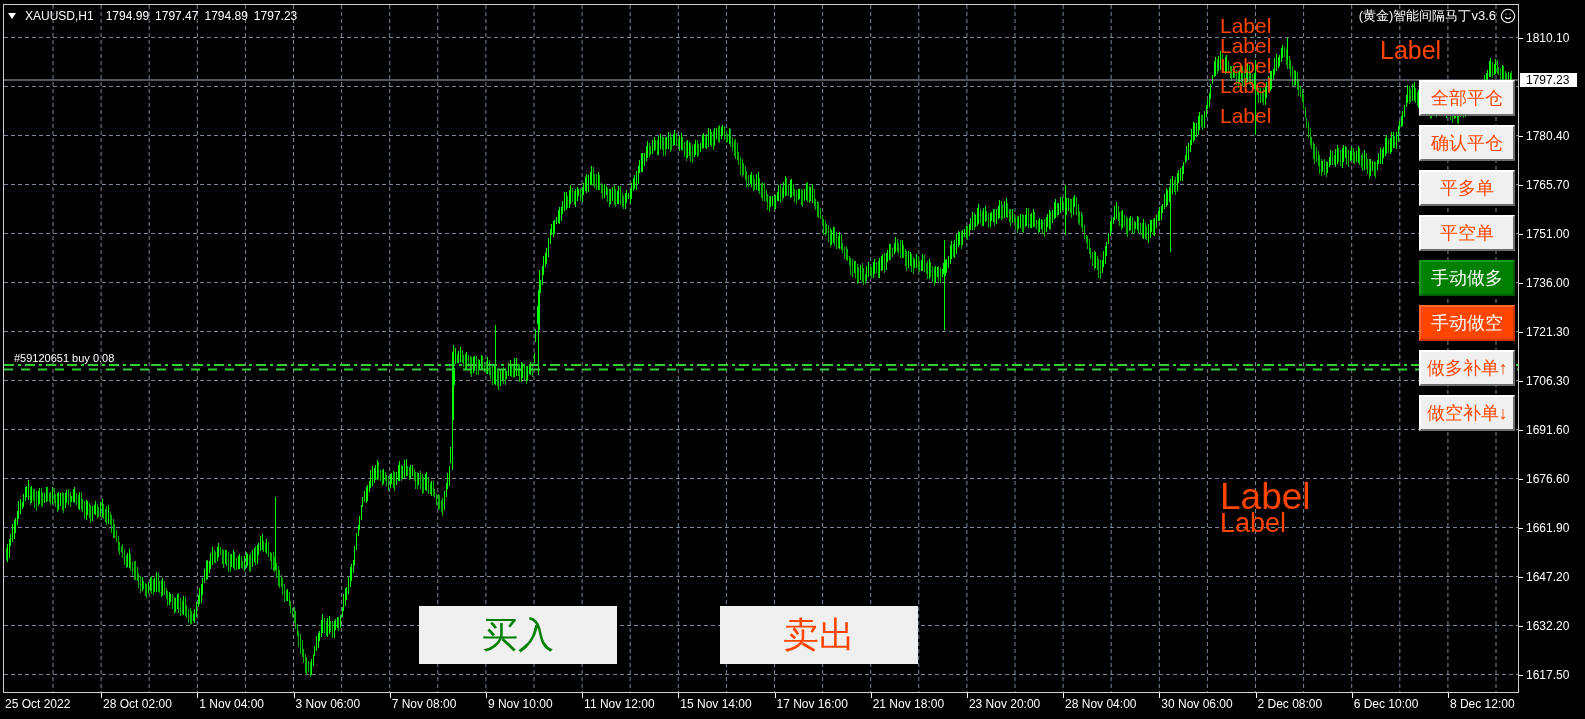  What do you see at coordinates (1548, 233) in the screenshot?
I see `price-label: 1751.00` at bounding box center [1548, 233].